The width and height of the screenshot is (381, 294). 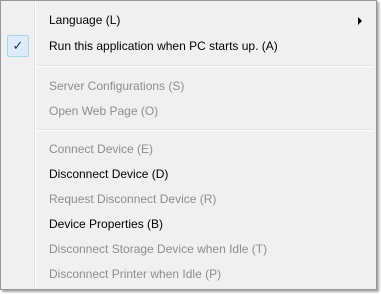 What do you see at coordinates (188, 149) in the screenshot?
I see `menu-item-connect-device: Connect Device (E)` at bounding box center [188, 149].